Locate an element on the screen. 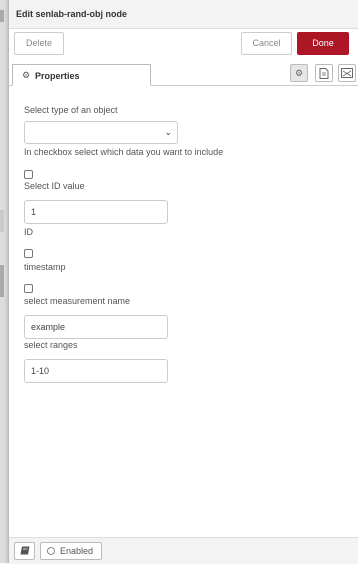 This screenshot has width=358, height=564. tab-settings: ⚙ is located at coordinates (299, 73).